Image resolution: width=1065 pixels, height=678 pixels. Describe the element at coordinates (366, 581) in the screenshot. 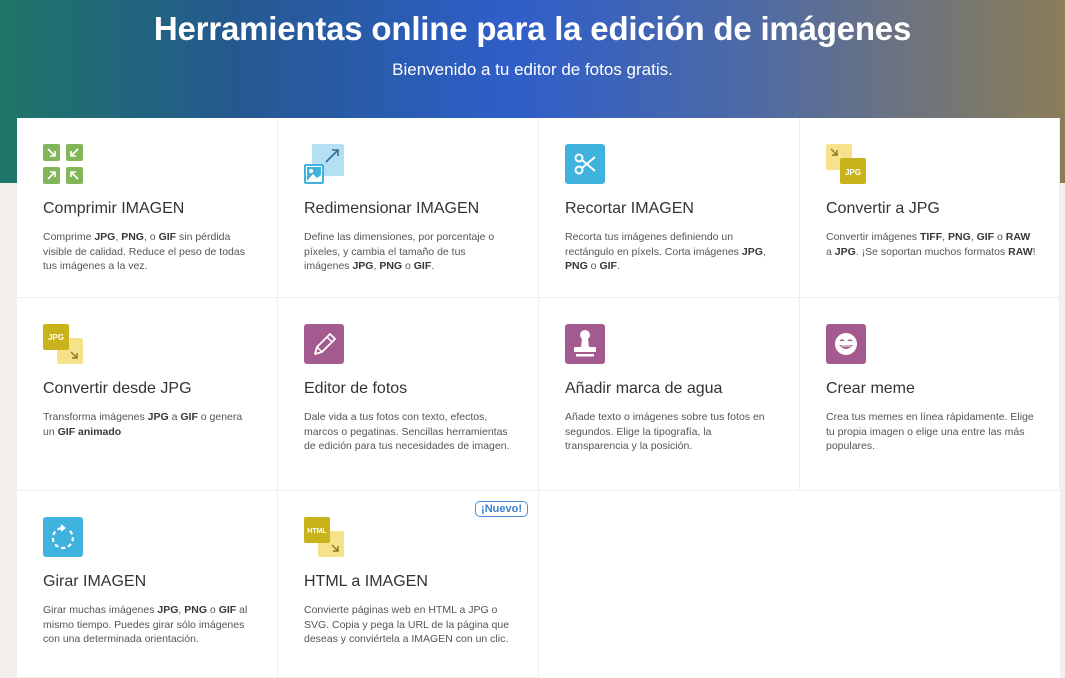

I see `tool-title: HTML a IMAGEN` at that location.